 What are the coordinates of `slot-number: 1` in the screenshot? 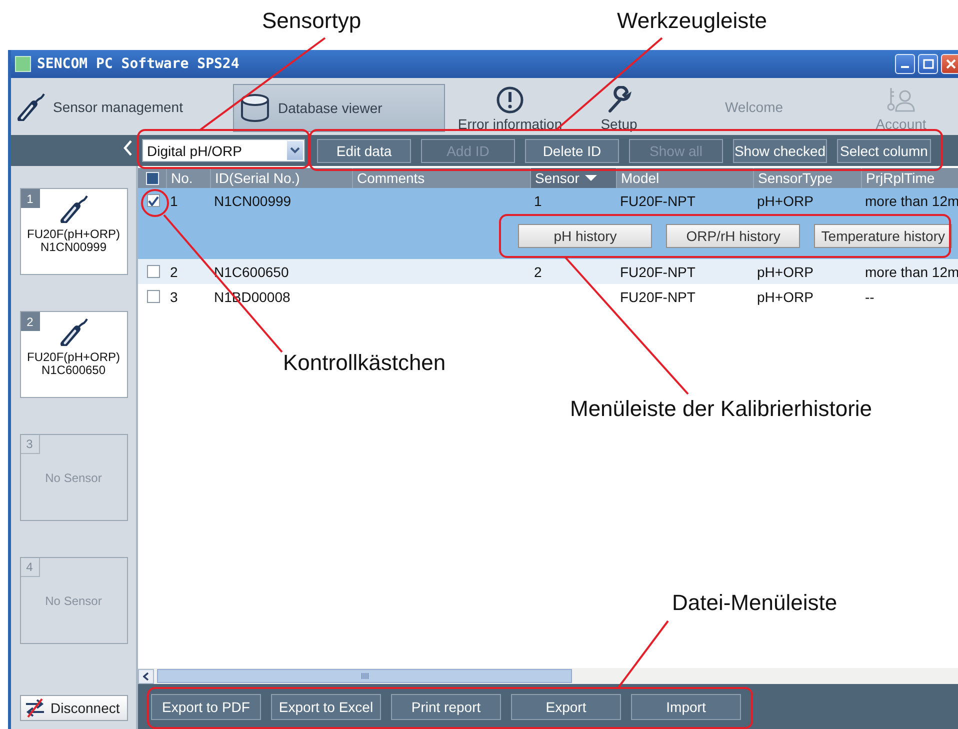 It's located at (30, 198).